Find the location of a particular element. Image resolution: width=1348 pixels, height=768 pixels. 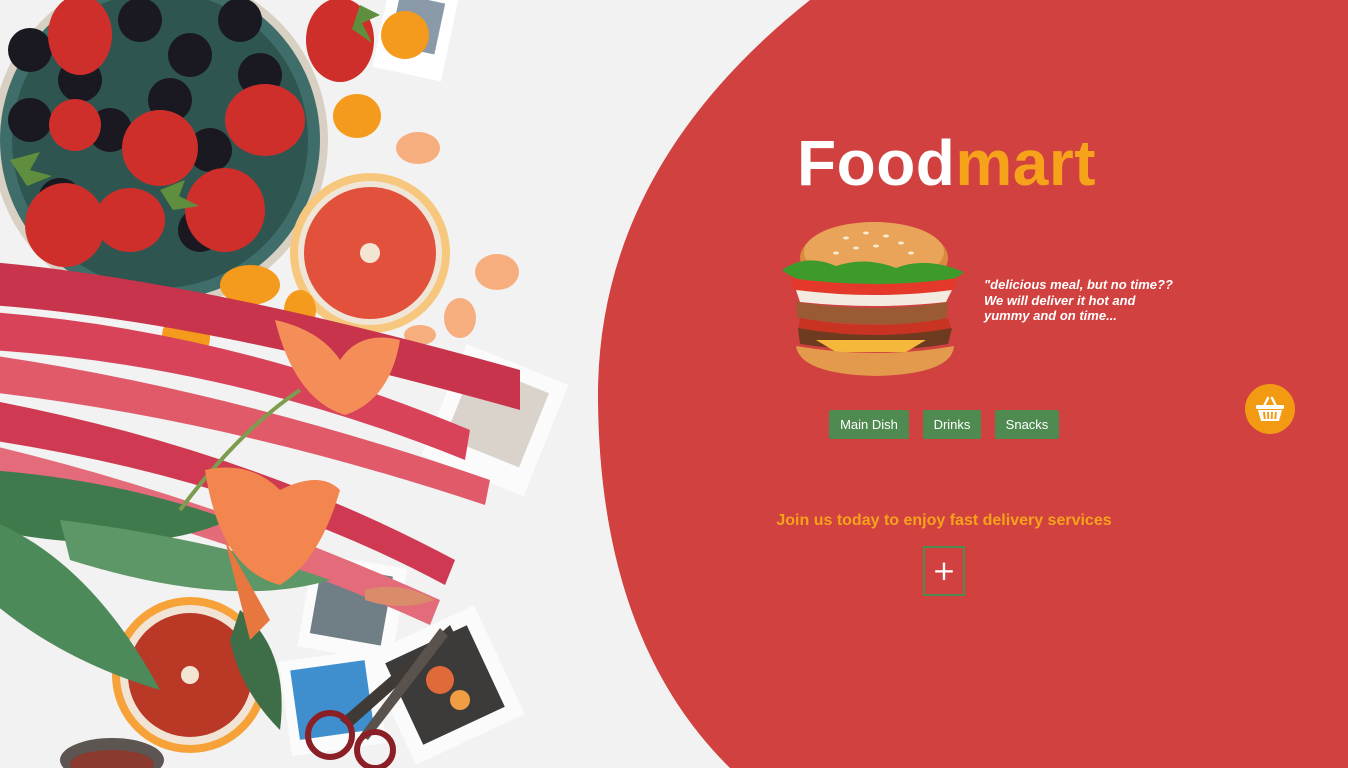

basket-icon is located at coordinates (1270, 408).